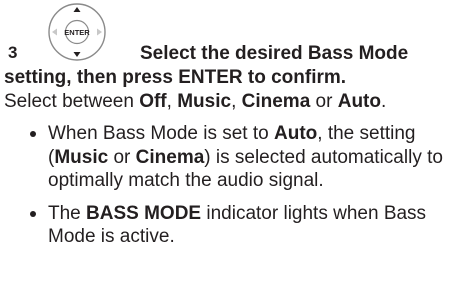  I want to click on option-music: Music, so click(204, 101).